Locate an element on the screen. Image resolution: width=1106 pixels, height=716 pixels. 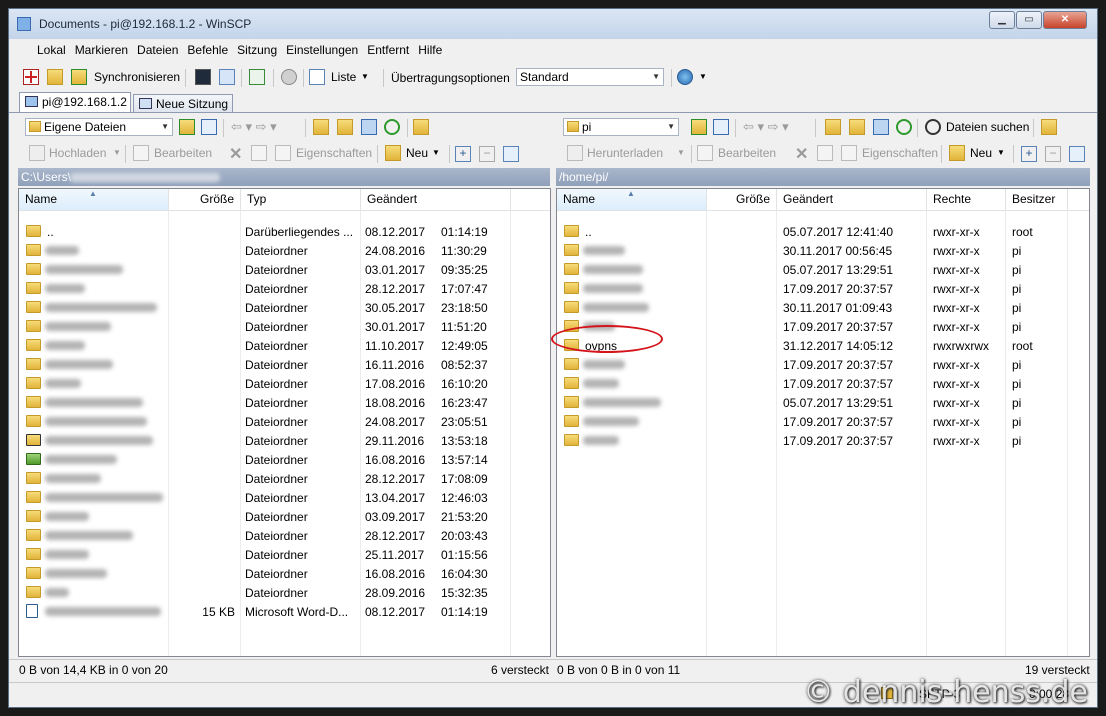
list-view-button: Liste is located at coordinates (343, 77).